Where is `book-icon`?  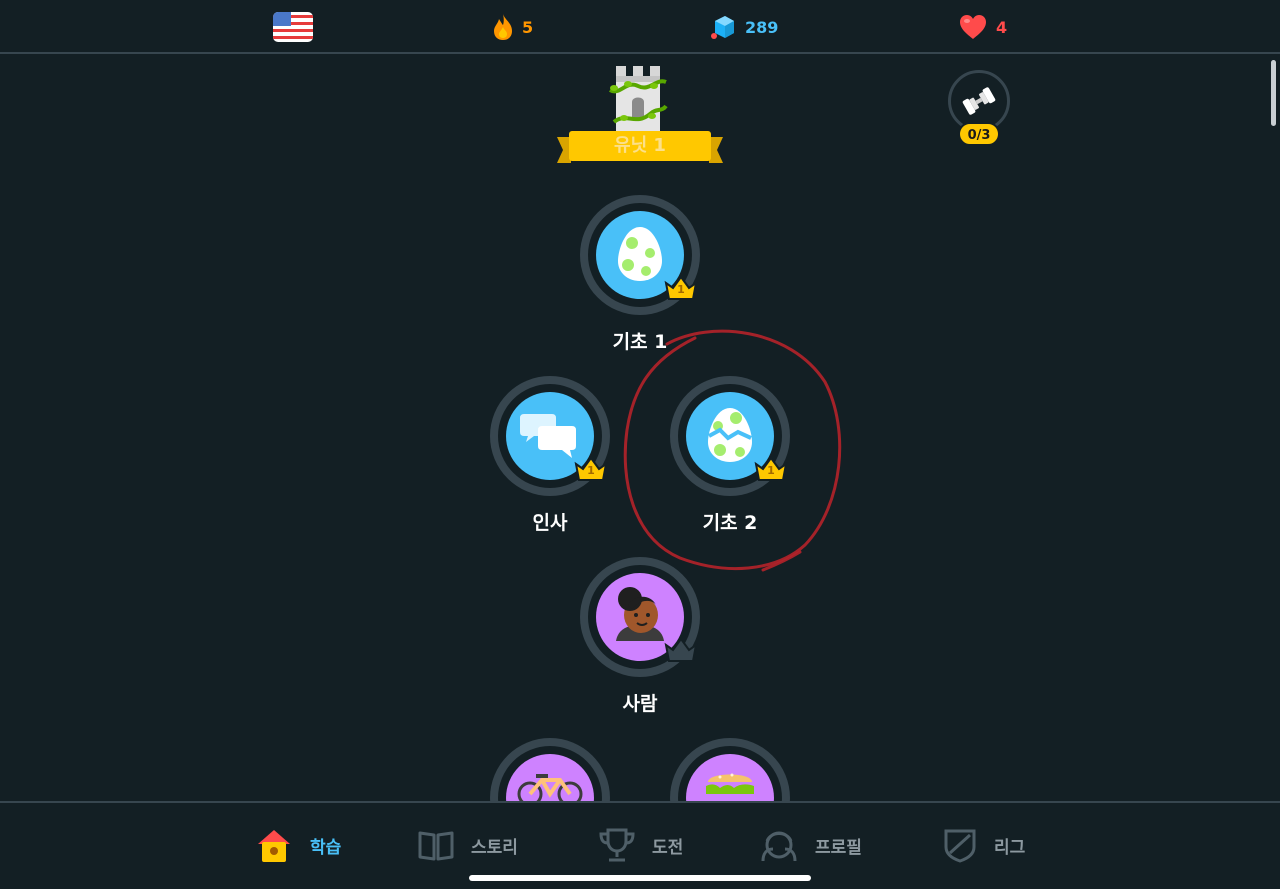 book-icon is located at coordinates (436, 846).